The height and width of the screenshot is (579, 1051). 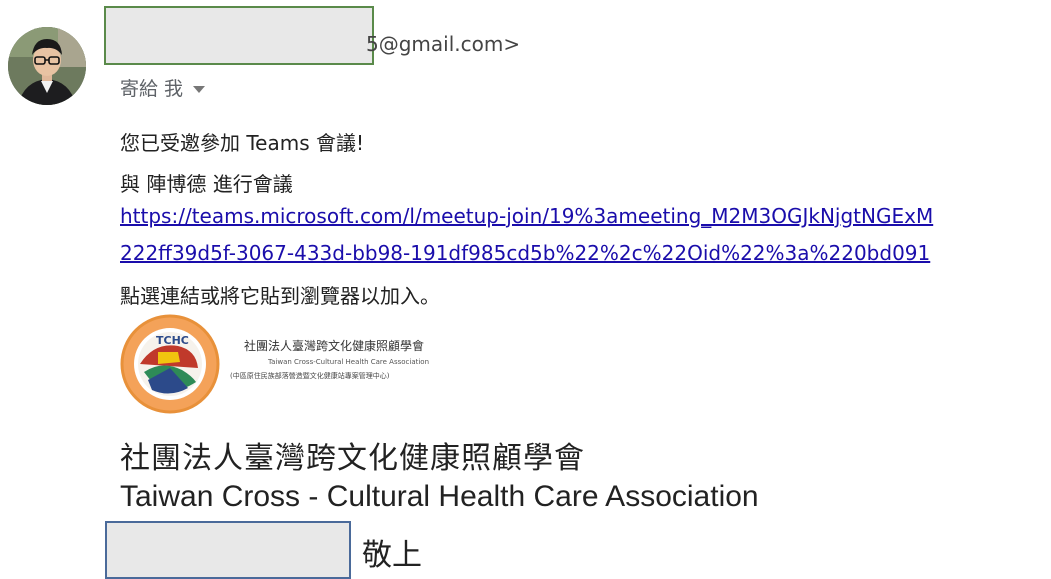 What do you see at coordinates (199, 89) in the screenshot?
I see `dropdown-caret-icon` at bounding box center [199, 89].